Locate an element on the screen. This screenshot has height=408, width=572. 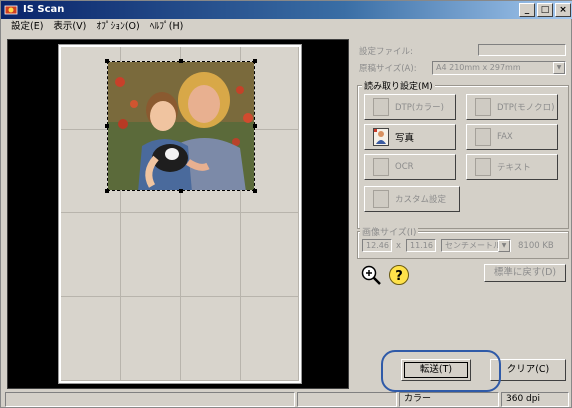
custom-mode-label: カスタム設定 is located at coordinates (421, 200).